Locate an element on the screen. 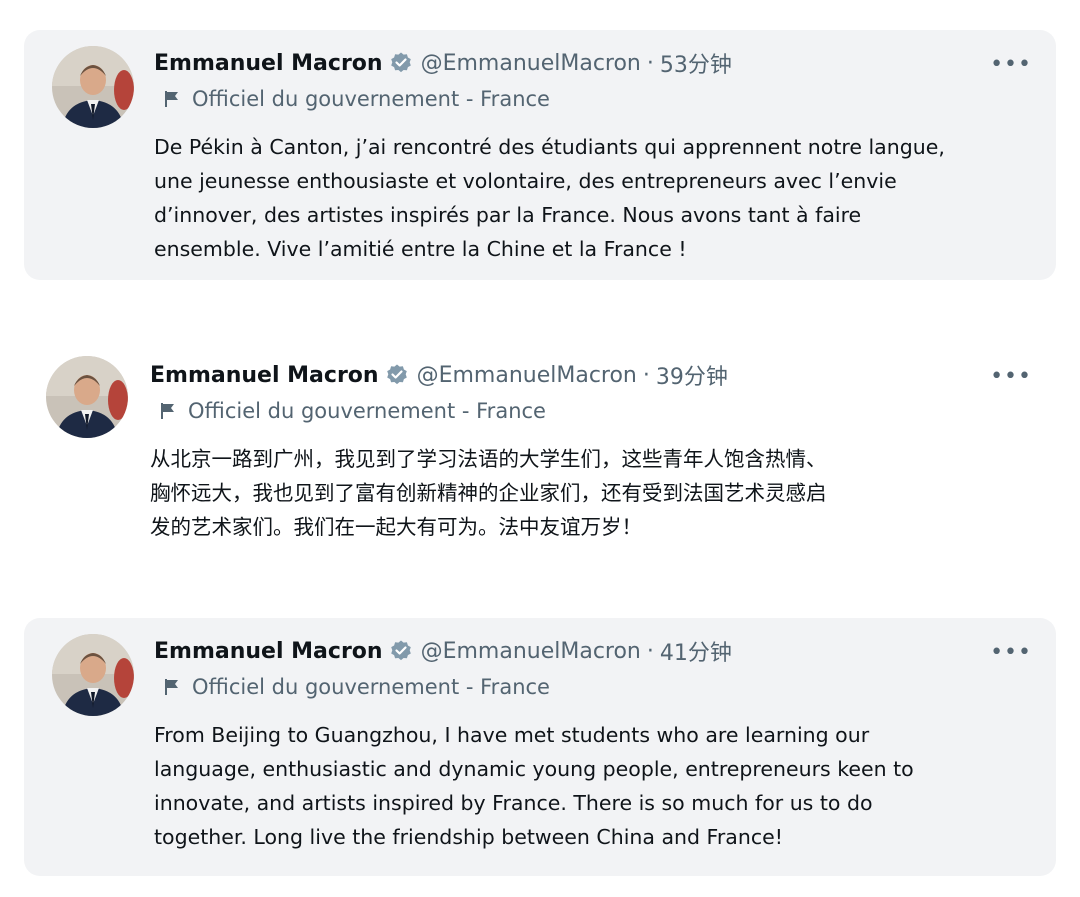  tweet-text-line: 胸怀远大，我也见到了富有创新精神的企业家们，还有受到法国艺术灵感启 is located at coordinates (488, 493).